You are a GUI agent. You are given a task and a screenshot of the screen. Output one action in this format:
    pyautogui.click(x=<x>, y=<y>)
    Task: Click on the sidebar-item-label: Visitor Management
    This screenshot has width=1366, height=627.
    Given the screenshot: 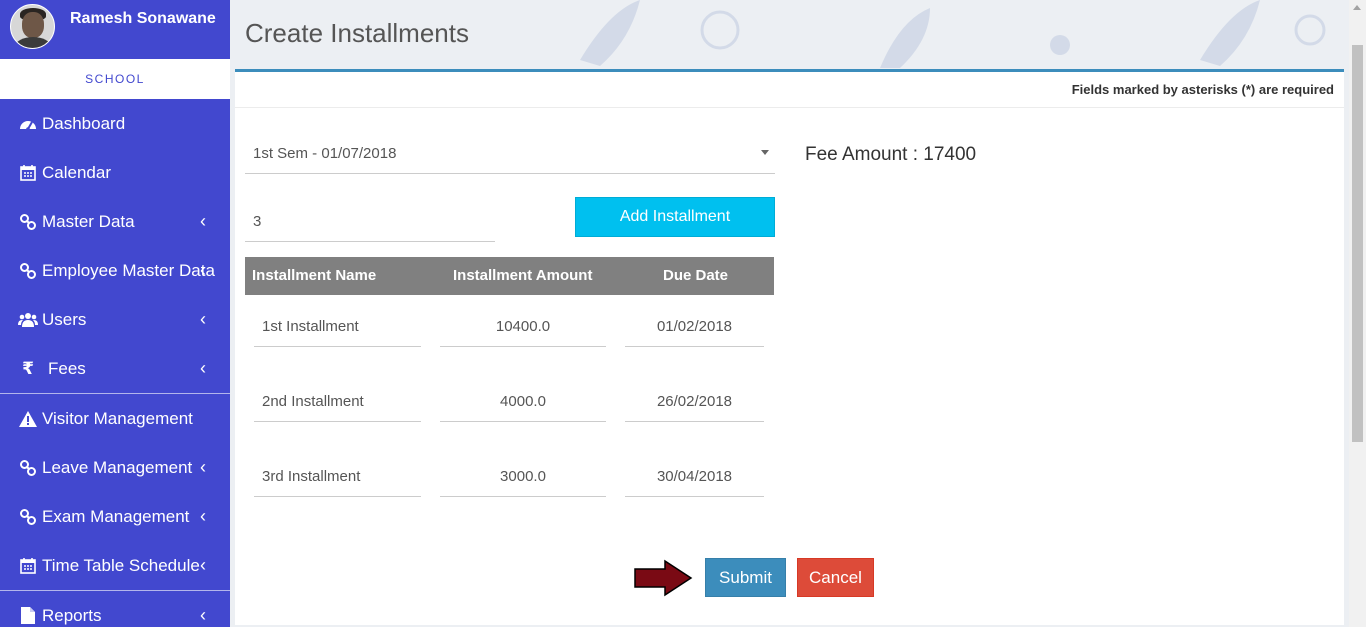 What is the action you would take?
    pyautogui.click(x=117, y=418)
    